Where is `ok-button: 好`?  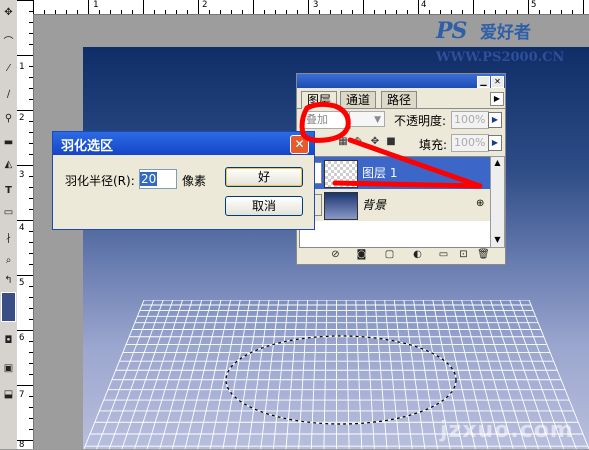 ok-button: 好 is located at coordinates (264, 177).